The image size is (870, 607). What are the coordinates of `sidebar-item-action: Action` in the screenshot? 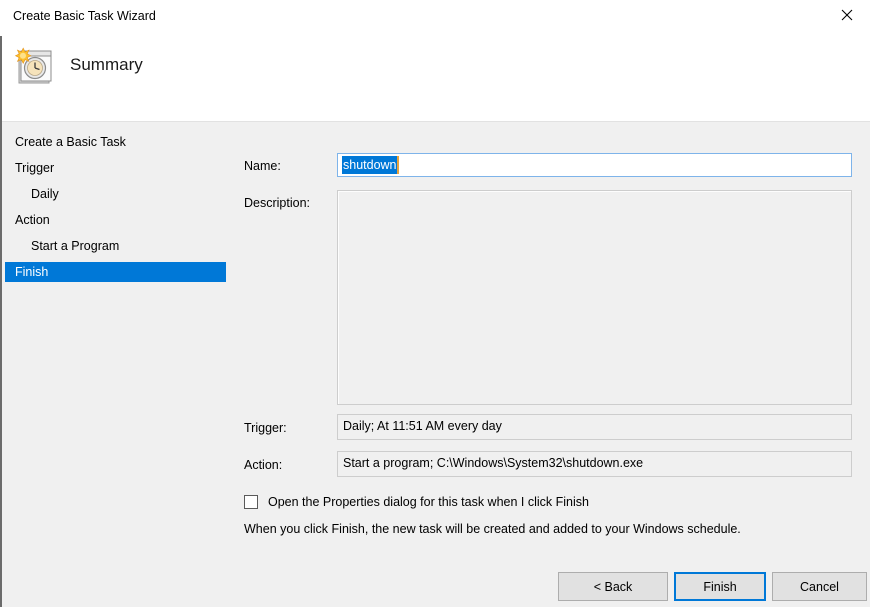 It's located at (115, 220).